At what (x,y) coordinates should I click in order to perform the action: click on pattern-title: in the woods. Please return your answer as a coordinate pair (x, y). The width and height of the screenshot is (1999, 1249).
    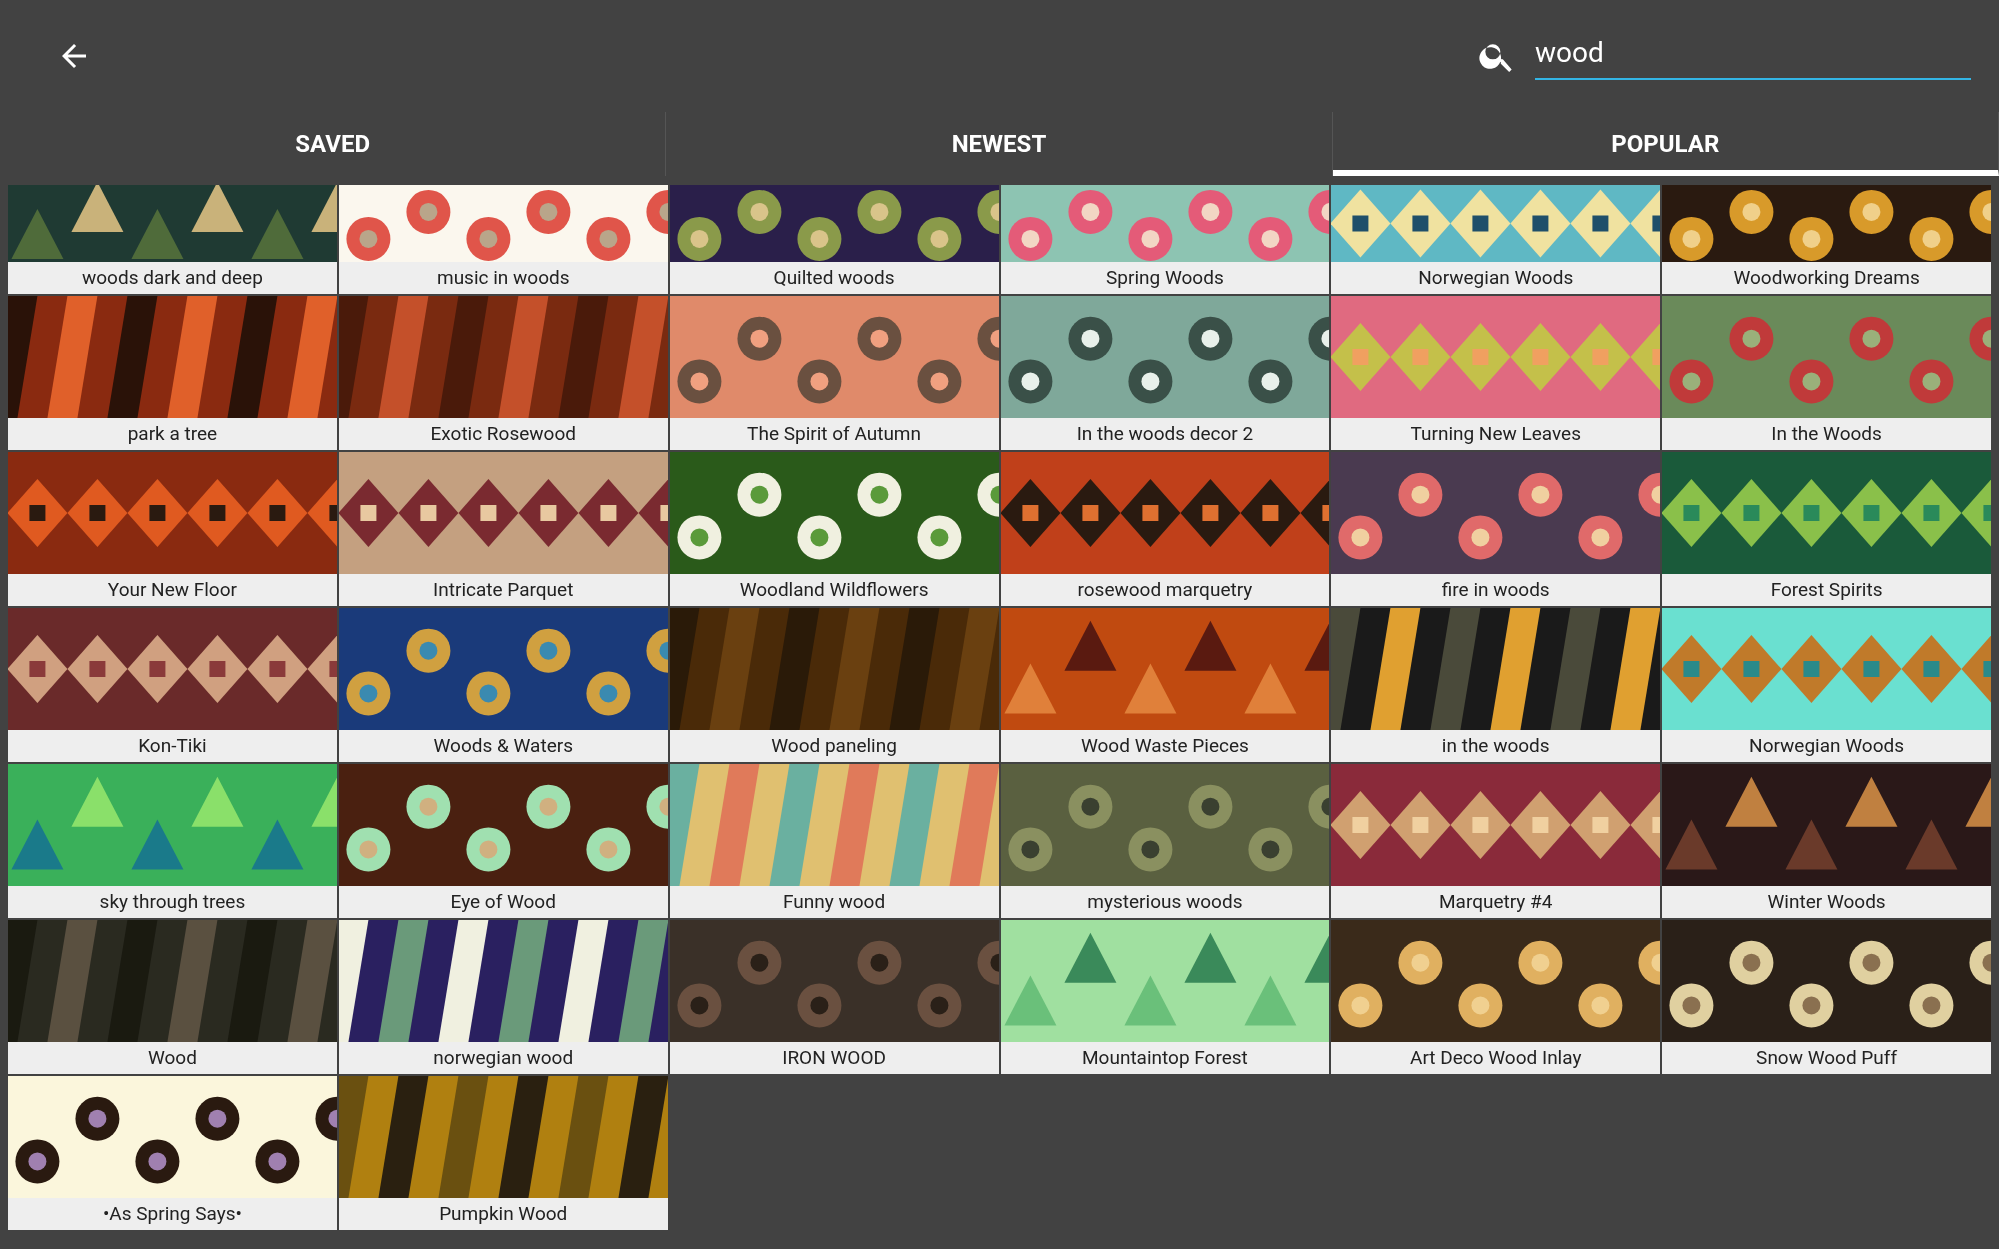
    Looking at the image, I should click on (1496, 746).